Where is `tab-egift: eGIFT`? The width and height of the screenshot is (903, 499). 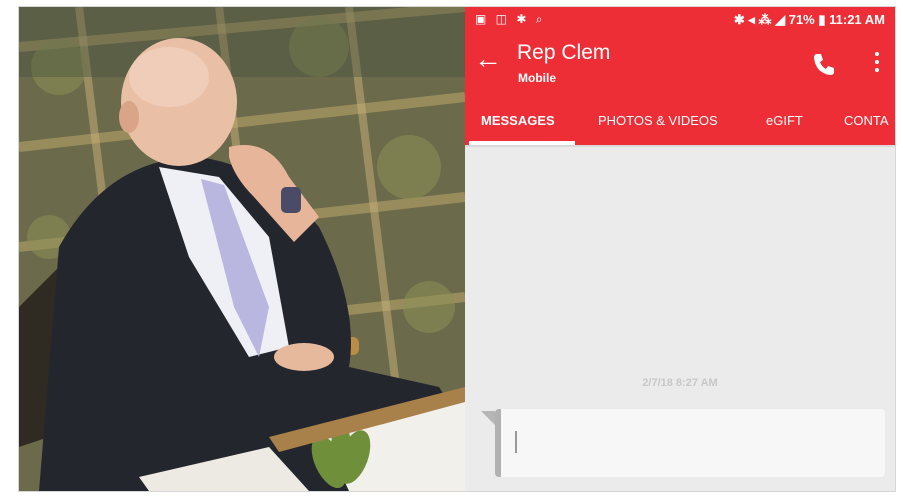
tab-egift: eGIFT is located at coordinates (784, 120).